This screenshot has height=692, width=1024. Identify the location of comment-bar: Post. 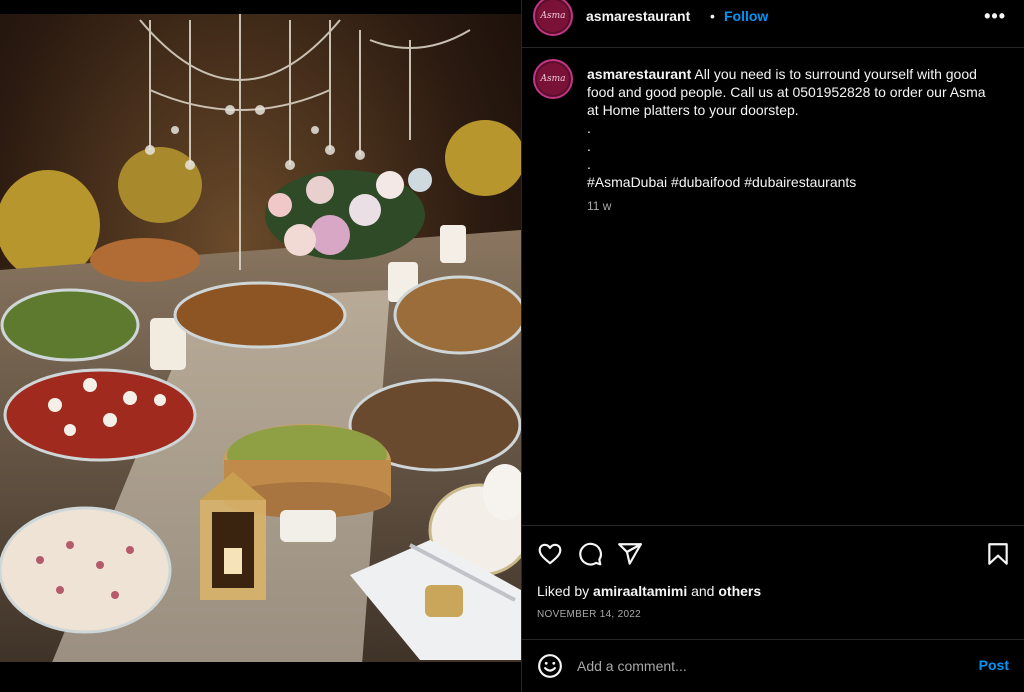
(773, 666).